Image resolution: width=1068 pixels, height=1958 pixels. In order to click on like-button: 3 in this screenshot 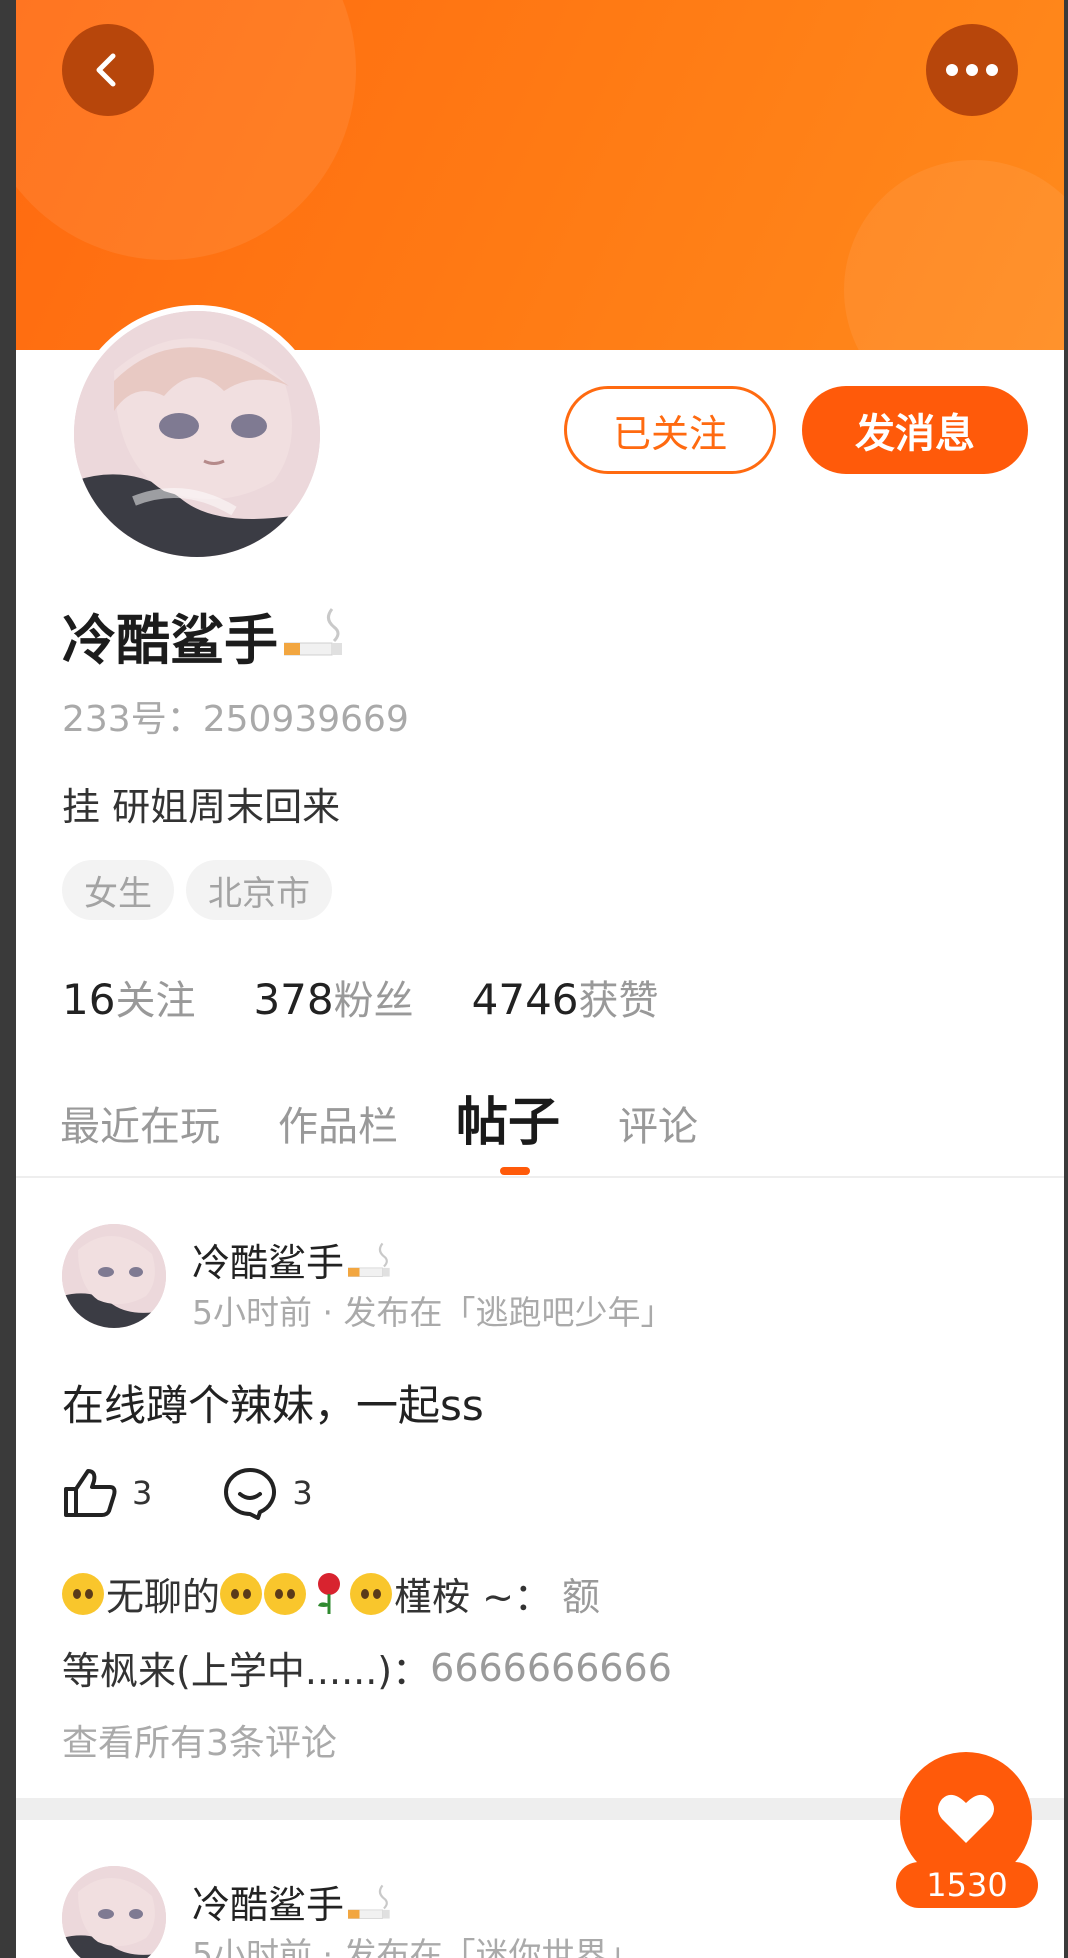, I will do `click(107, 1493)`.